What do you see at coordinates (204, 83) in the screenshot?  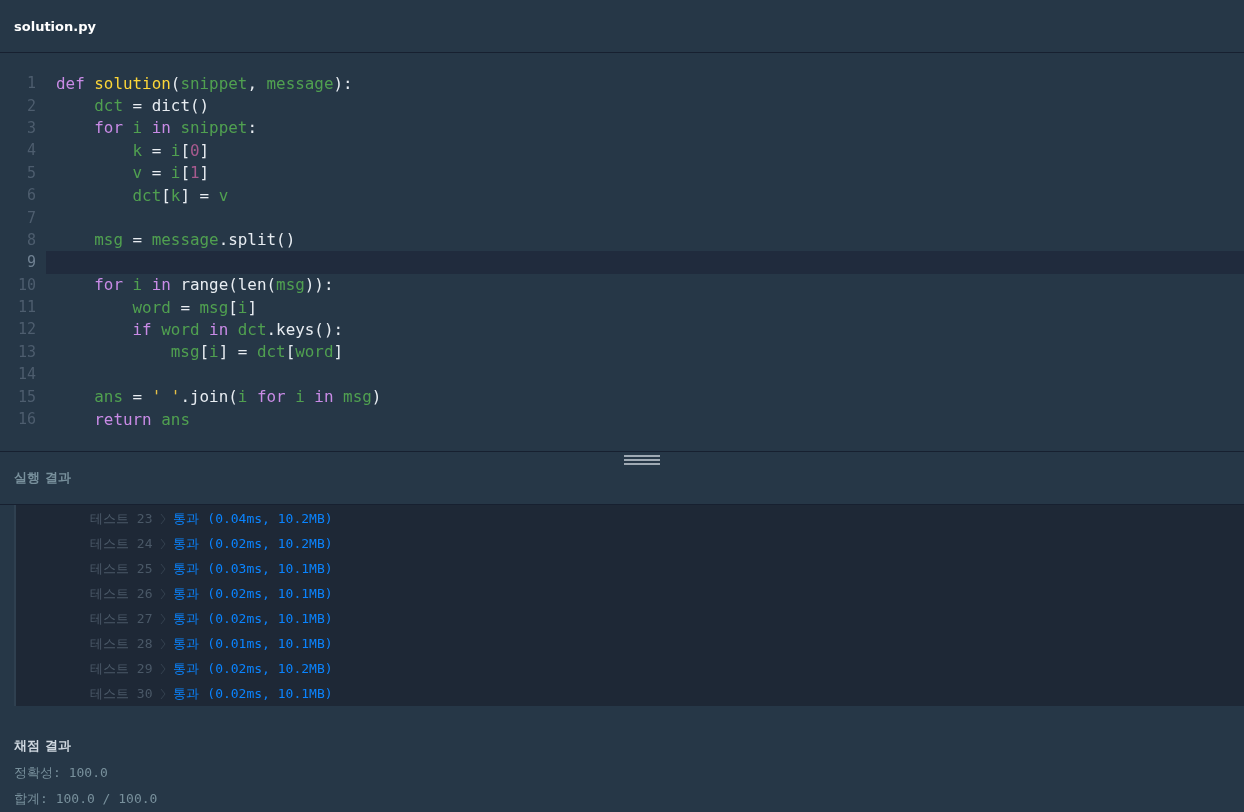 I see `code-line: def solution(snippet, message):` at bounding box center [204, 83].